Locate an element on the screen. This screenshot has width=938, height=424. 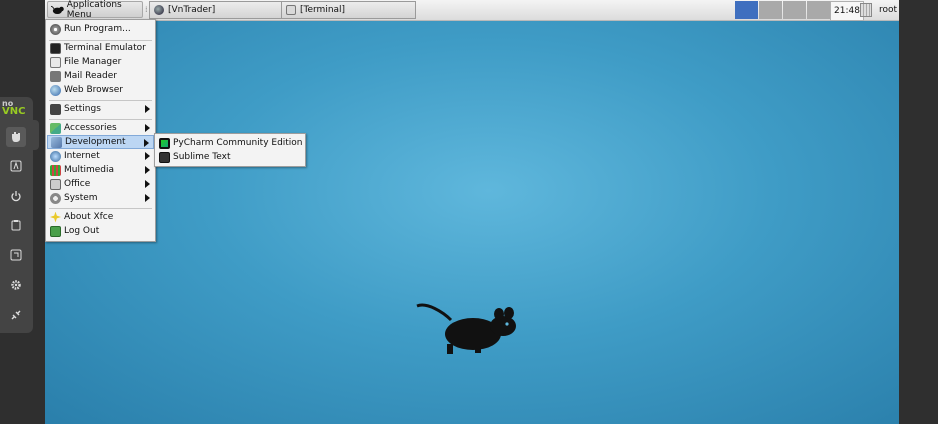
menu-item-label: Terminal Emulator is located at coordinates (105, 48).